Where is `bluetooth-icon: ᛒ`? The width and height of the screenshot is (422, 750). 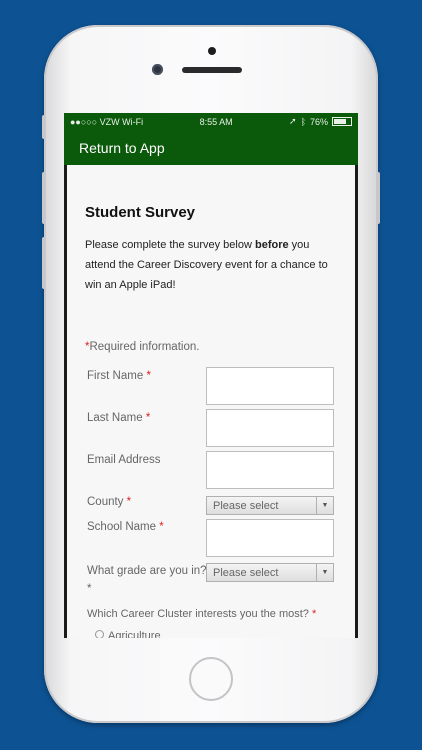 bluetooth-icon: ᛒ is located at coordinates (303, 121).